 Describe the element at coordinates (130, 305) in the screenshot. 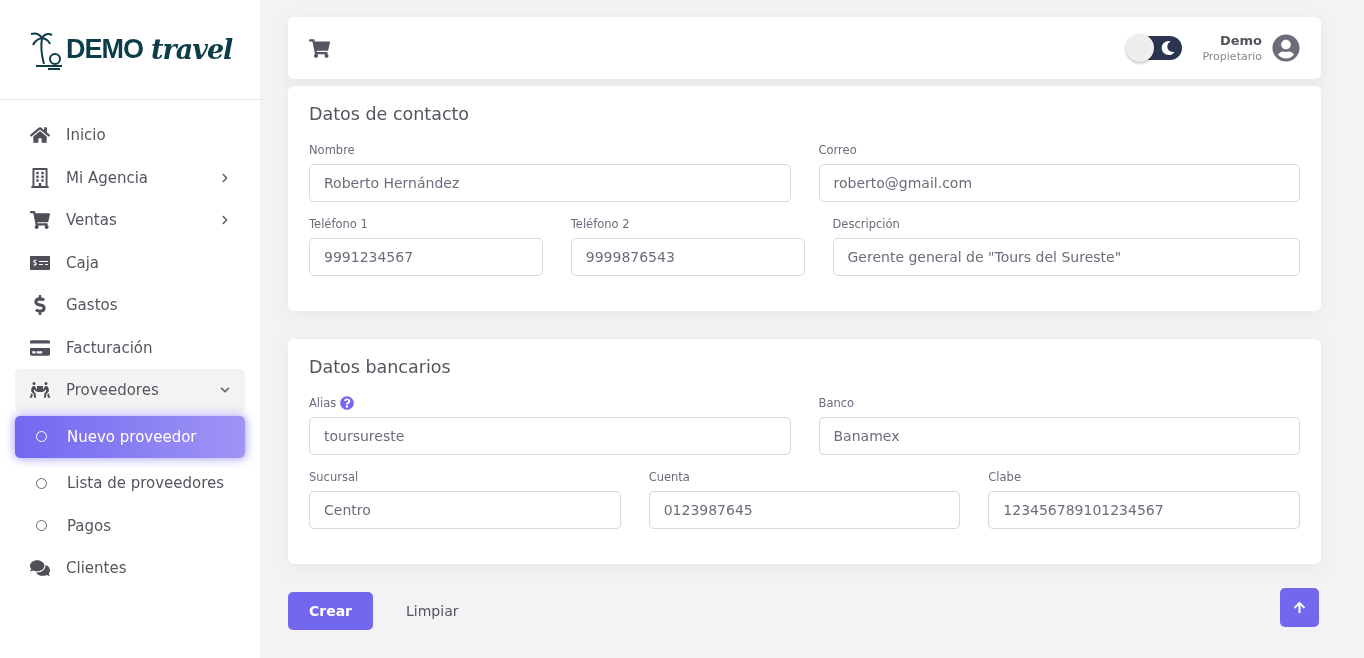

I see `sidebar-item: Gastos` at that location.